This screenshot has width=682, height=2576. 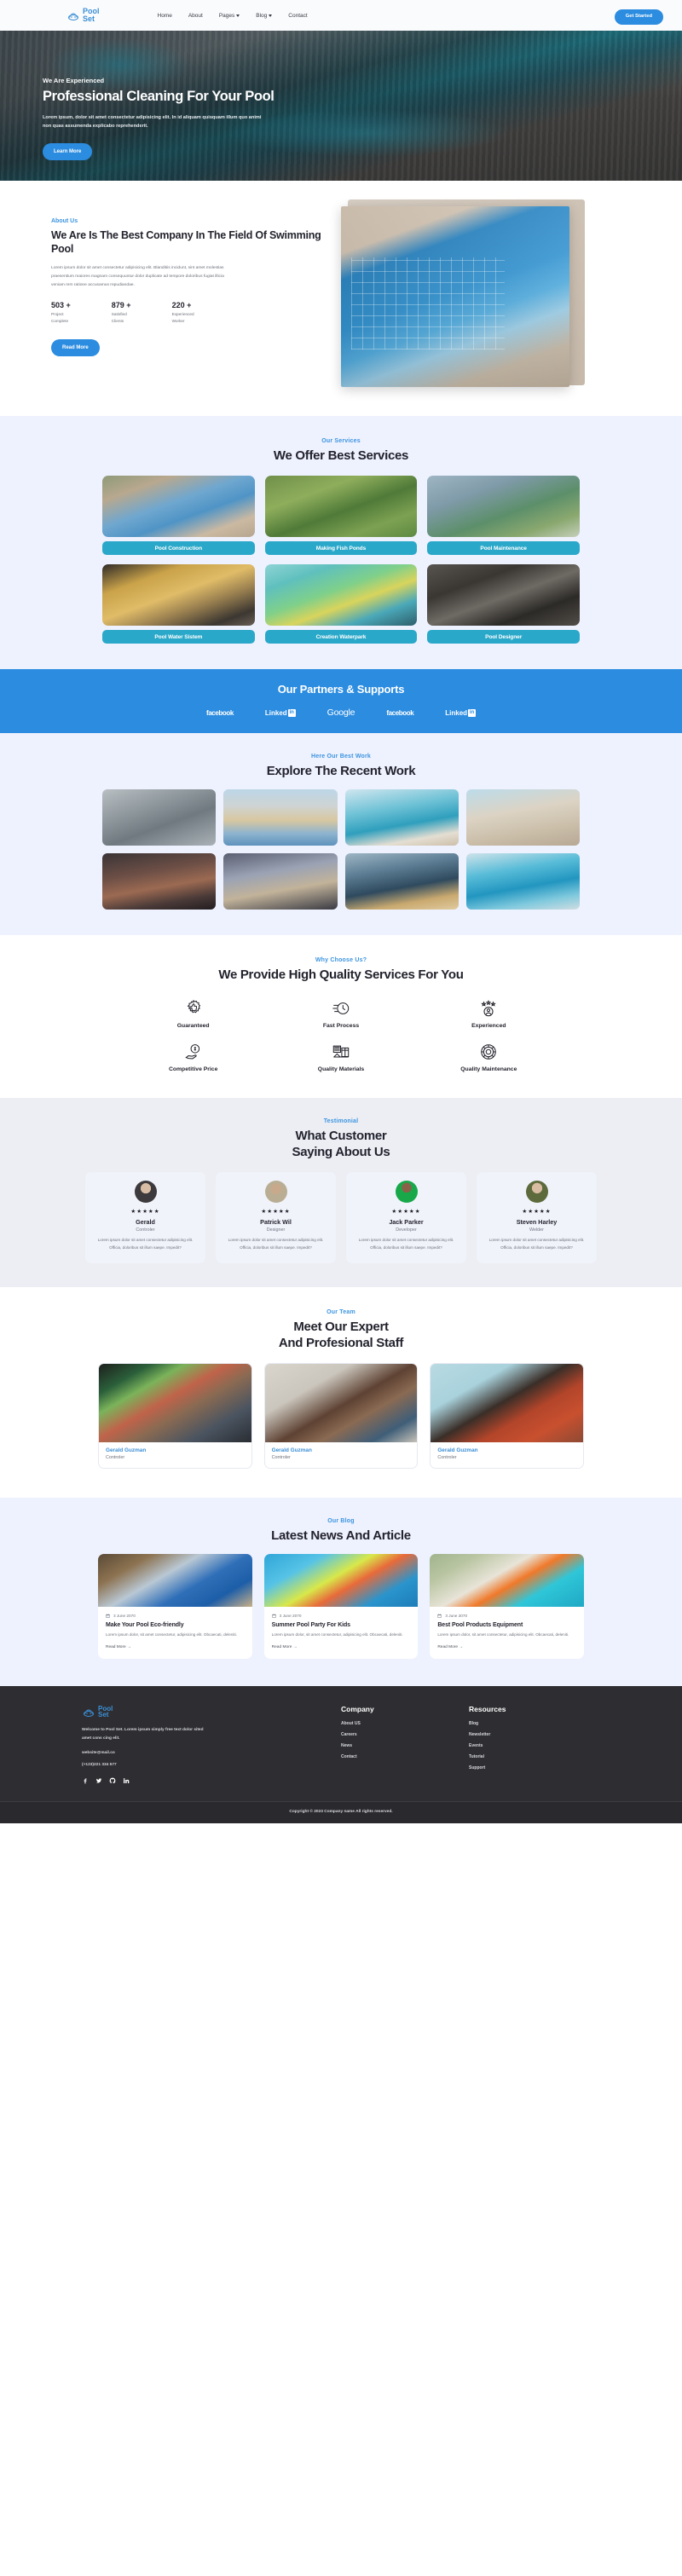 What do you see at coordinates (179, 604) in the screenshot?
I see `service-card: Pool Water Sistem` at bounding box center [179, 604].